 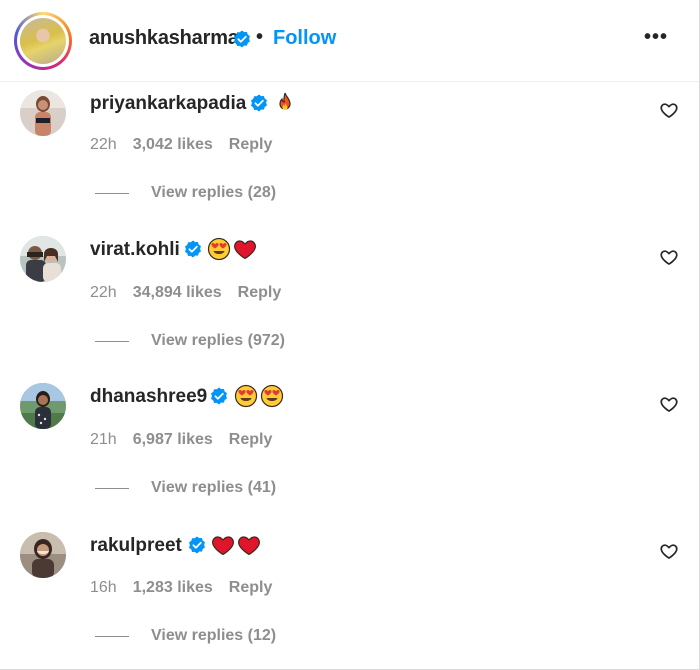 I want to click on comment-likes: 6,987 likes, so click(x=173, y=440).